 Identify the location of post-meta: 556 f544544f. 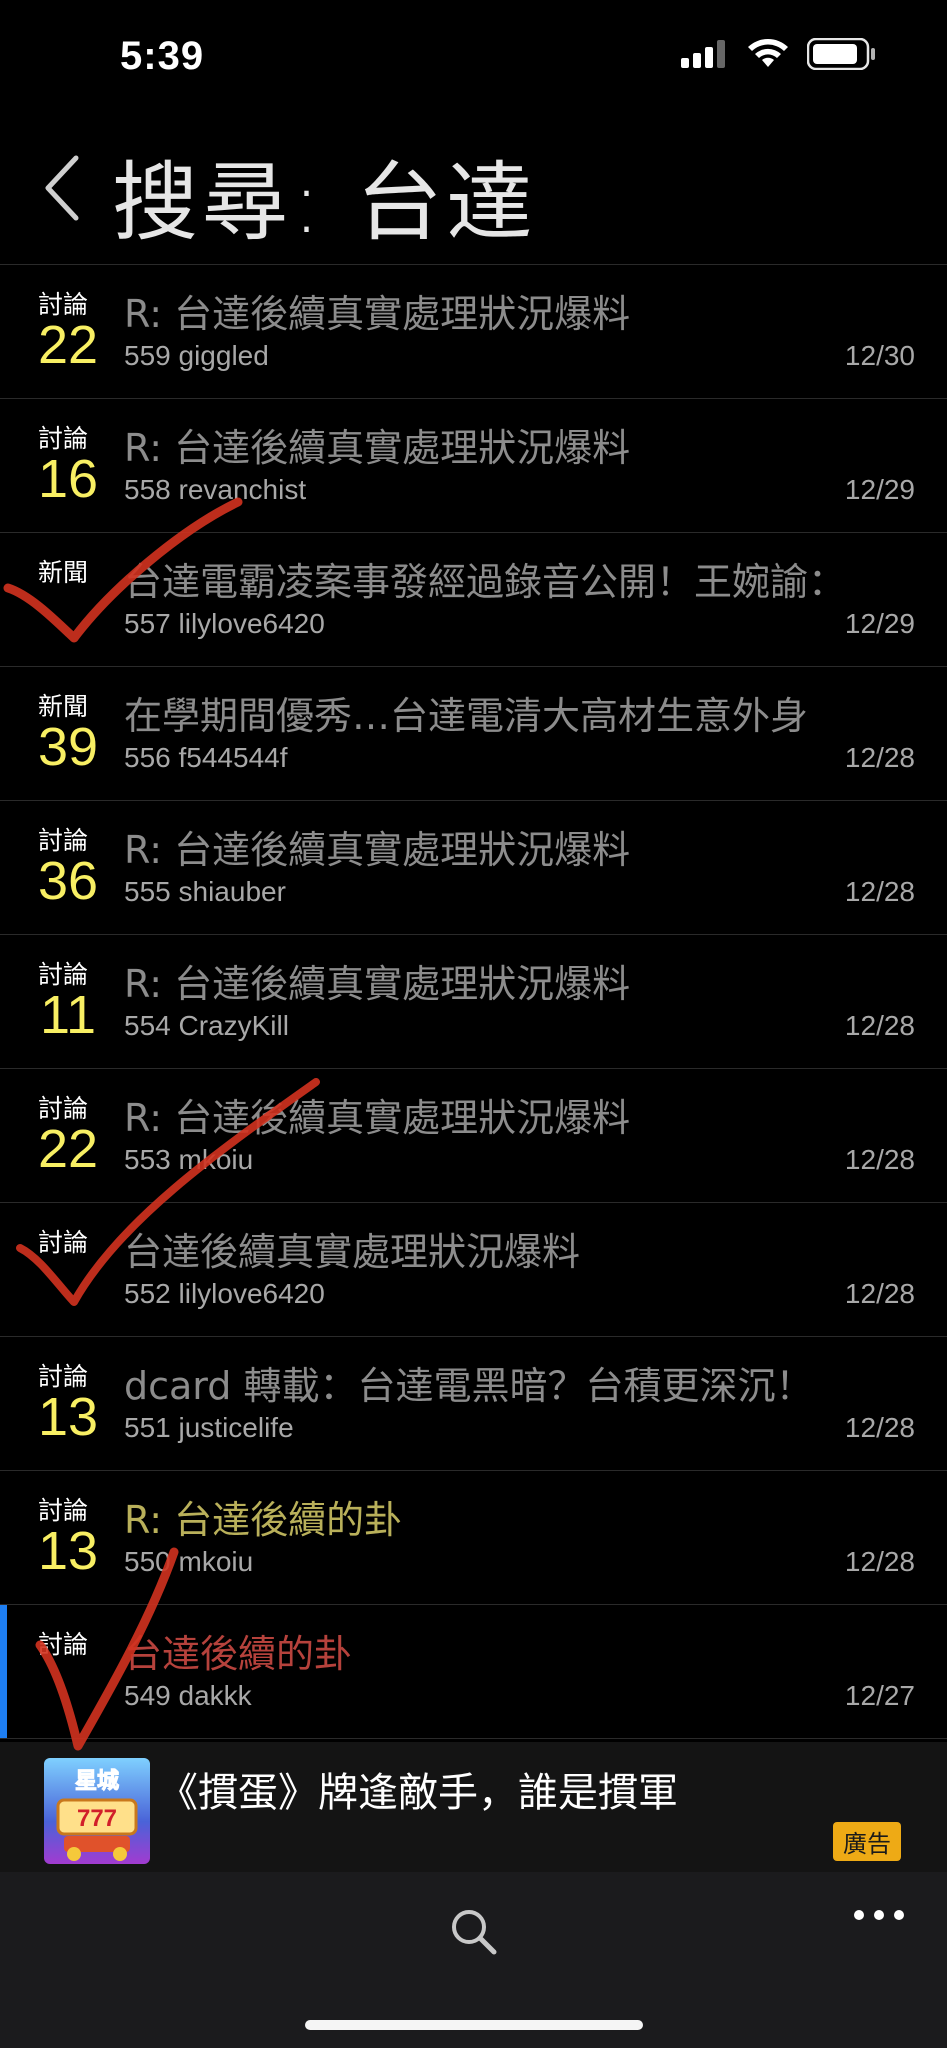
(206, 758).